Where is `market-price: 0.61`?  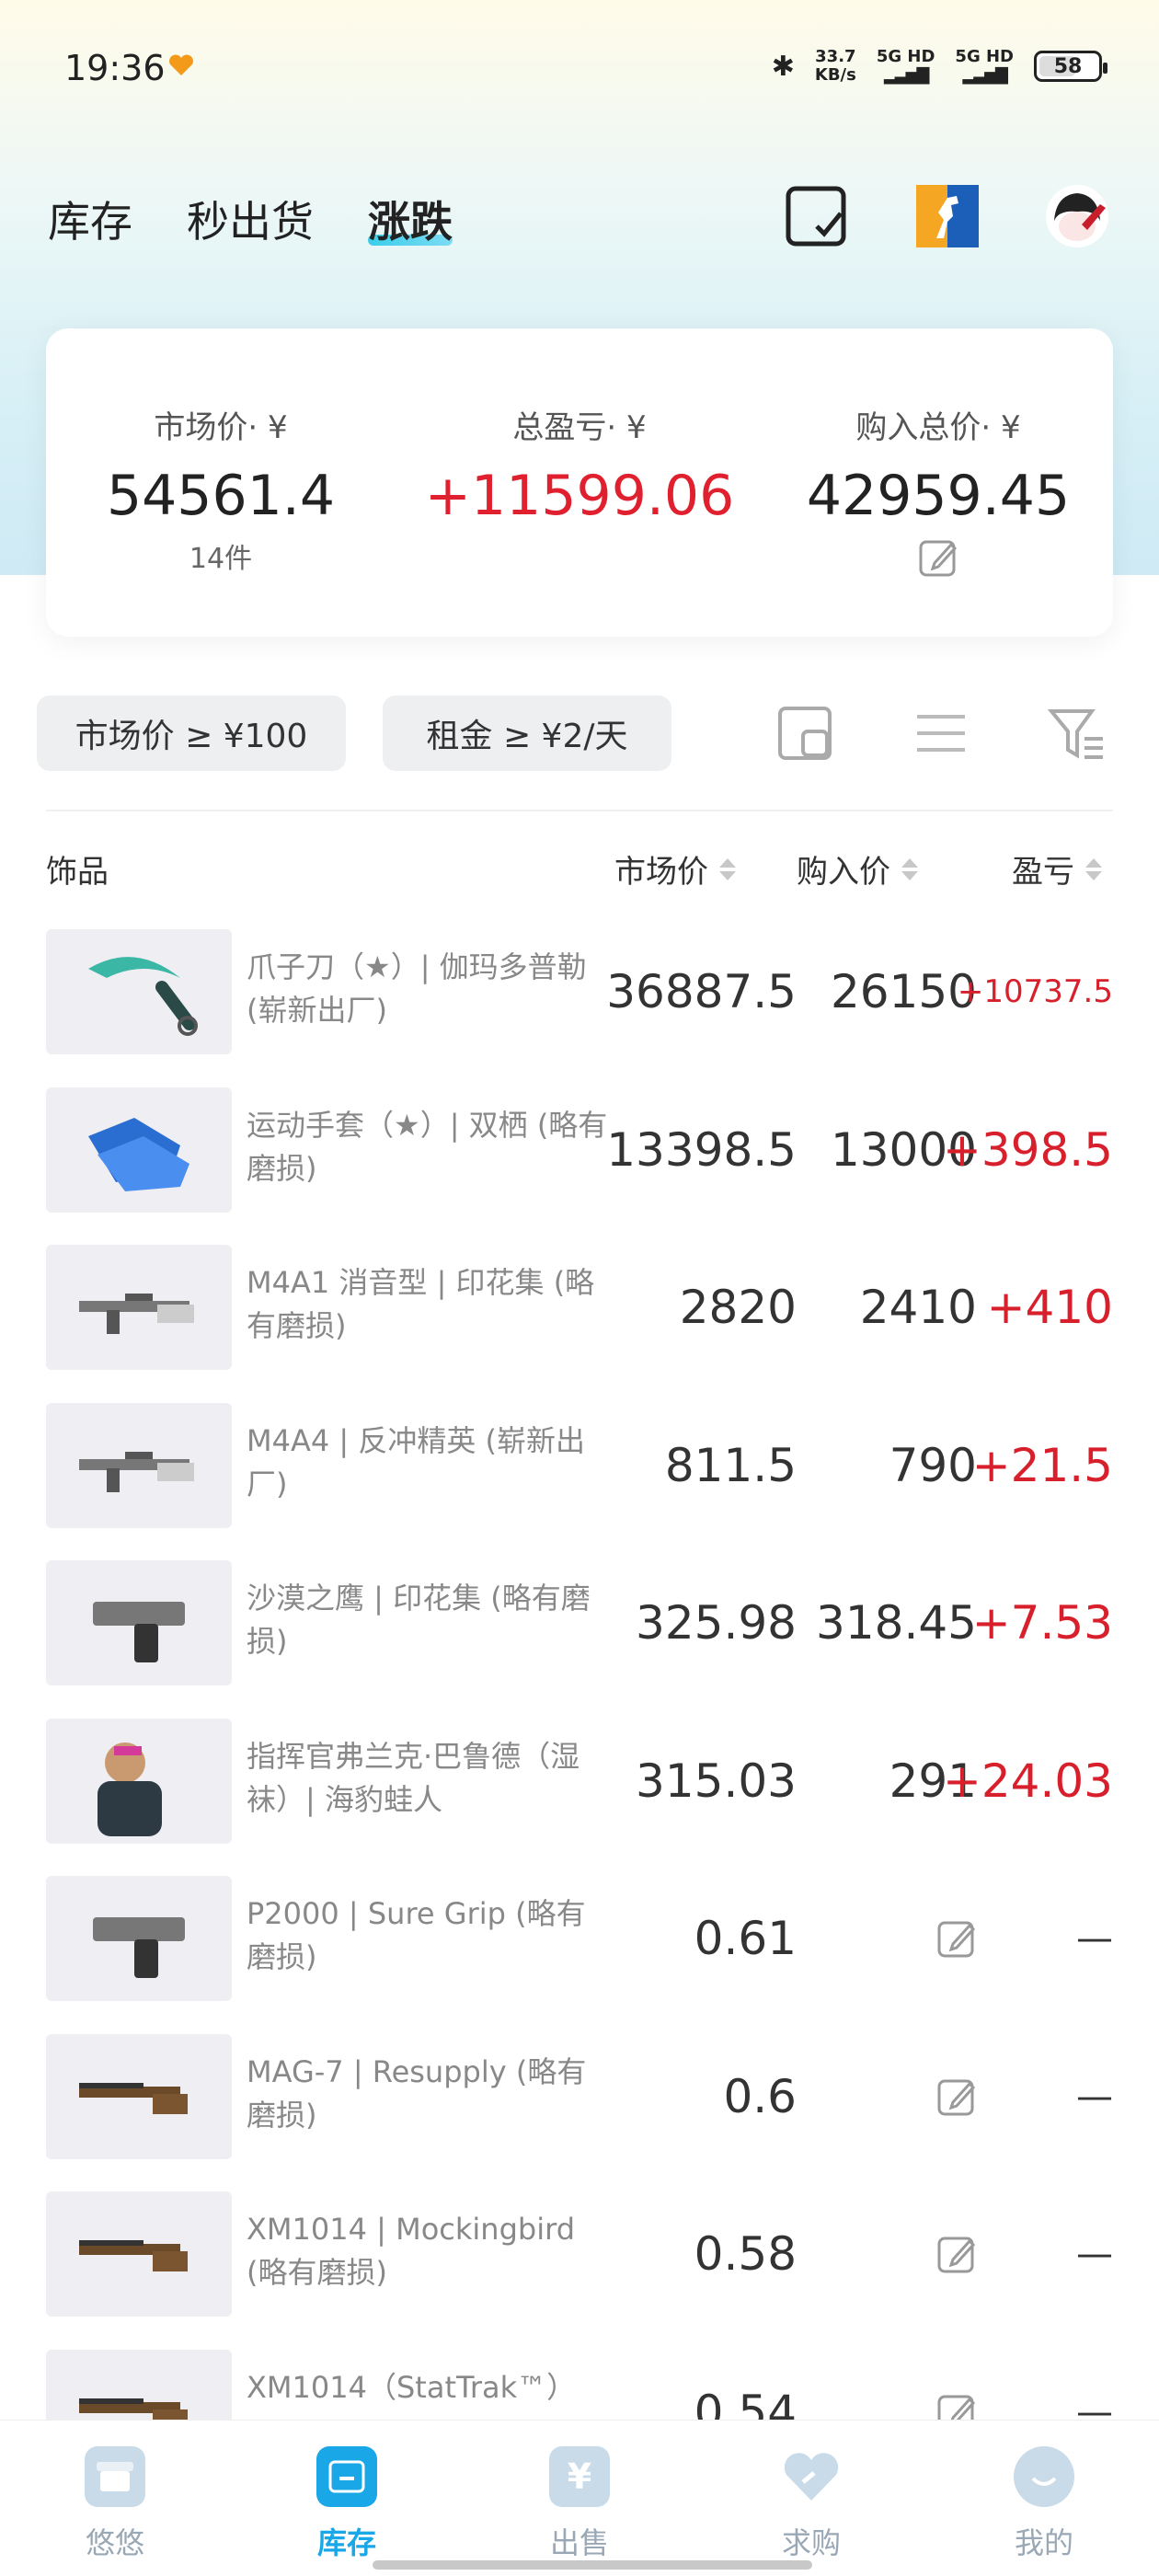
market-price: 0.61 is located at coordinates (745, 1938).